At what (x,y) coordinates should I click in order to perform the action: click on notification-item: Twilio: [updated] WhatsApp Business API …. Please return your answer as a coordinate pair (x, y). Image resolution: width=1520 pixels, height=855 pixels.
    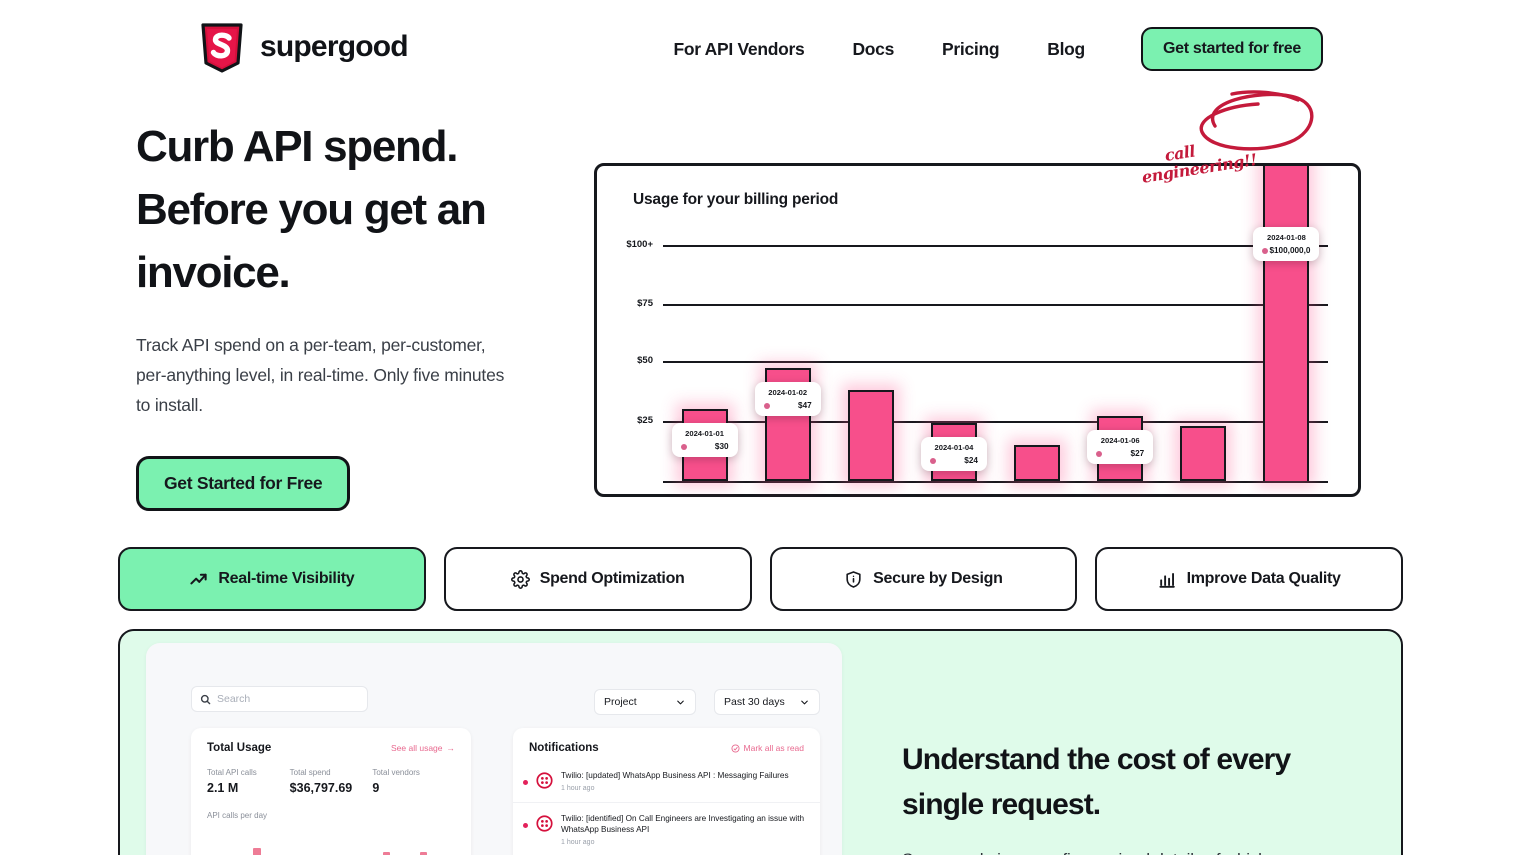
    Looking at the image, I should click on (666, 781).